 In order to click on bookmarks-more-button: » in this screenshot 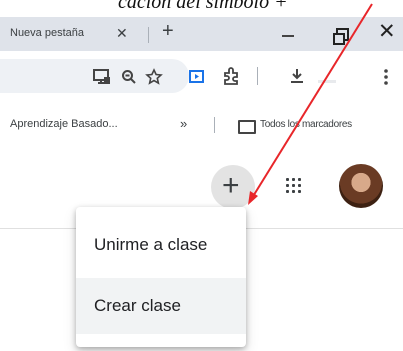, I will do `click(183, 123)`.